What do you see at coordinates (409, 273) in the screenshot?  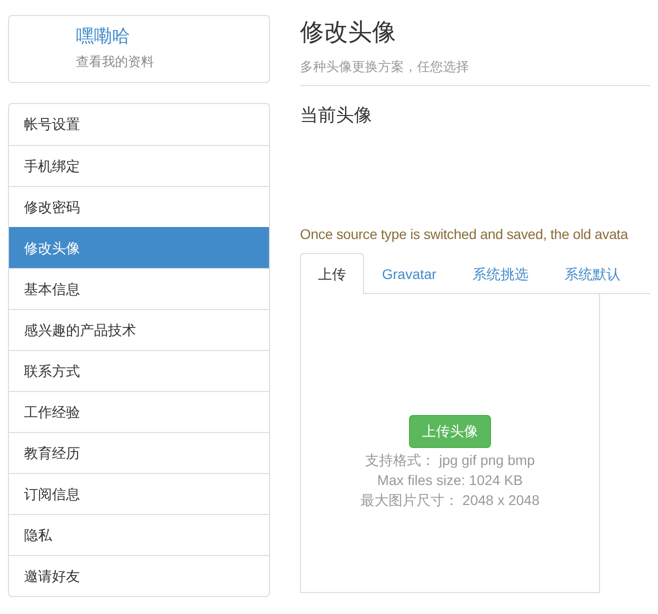 I see `tab: Gravatar` at bounding box center [409, 273].